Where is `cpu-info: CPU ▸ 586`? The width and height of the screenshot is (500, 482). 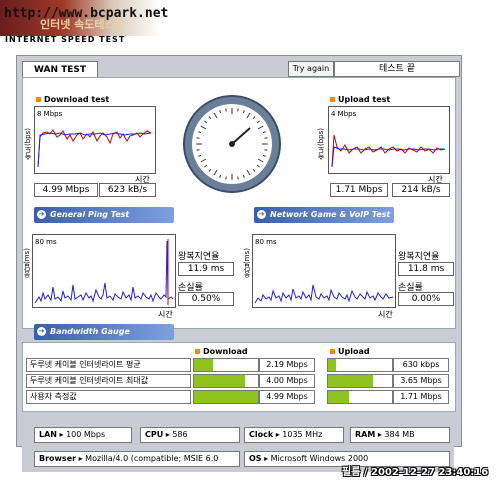 cpu-info: CPU ▸ 586 is located at coordinates (190, 435).